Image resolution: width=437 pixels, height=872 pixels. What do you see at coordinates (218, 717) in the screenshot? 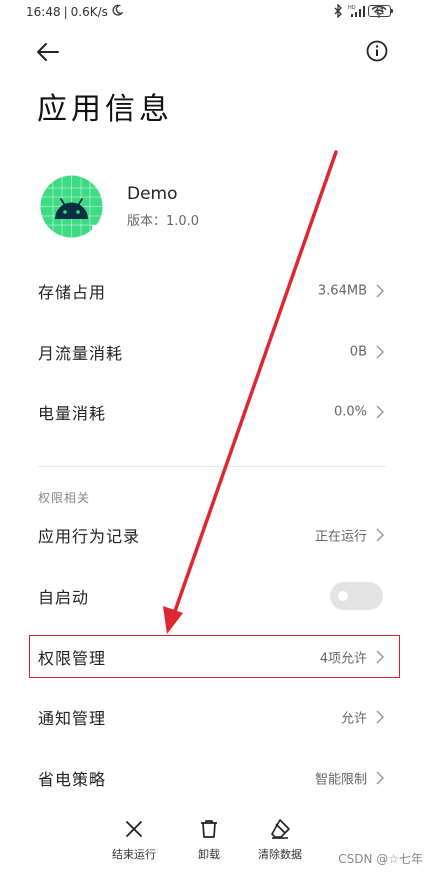
I see `notification-management-row: 通知管理 允许` at bounding box center [218, 717].